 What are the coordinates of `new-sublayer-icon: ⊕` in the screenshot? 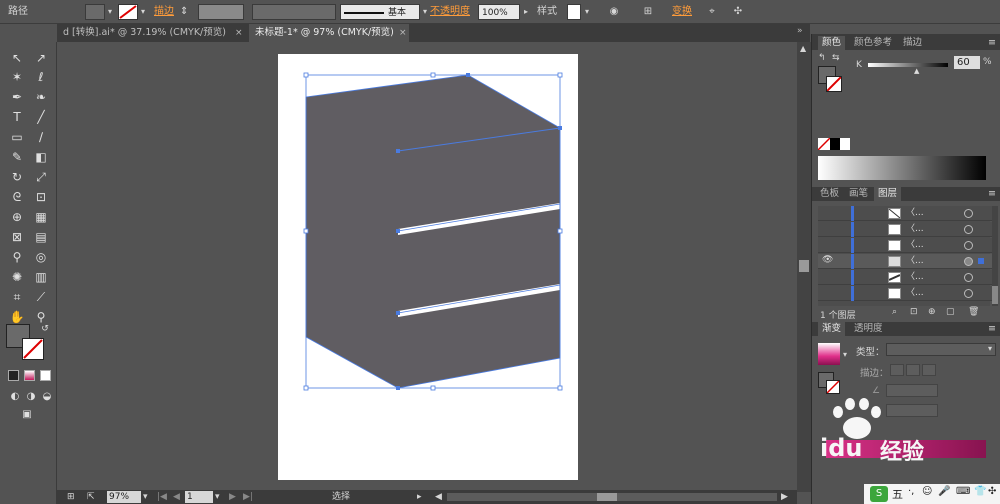 It's located at (932, 312).